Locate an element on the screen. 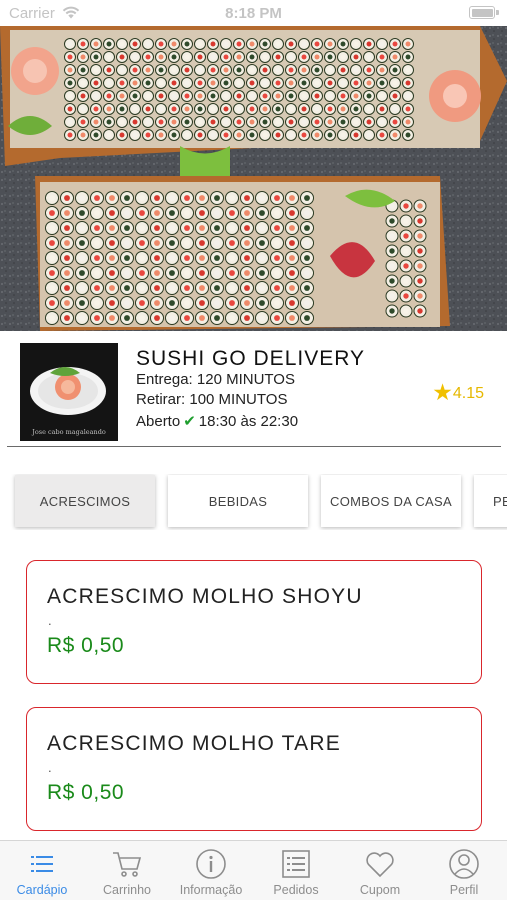 Image resolution: width=507 pixels, height=900 pixels. opening-hours: Aberto ✔ 18:30 às 22:30 is located at coordinates (217, 421).